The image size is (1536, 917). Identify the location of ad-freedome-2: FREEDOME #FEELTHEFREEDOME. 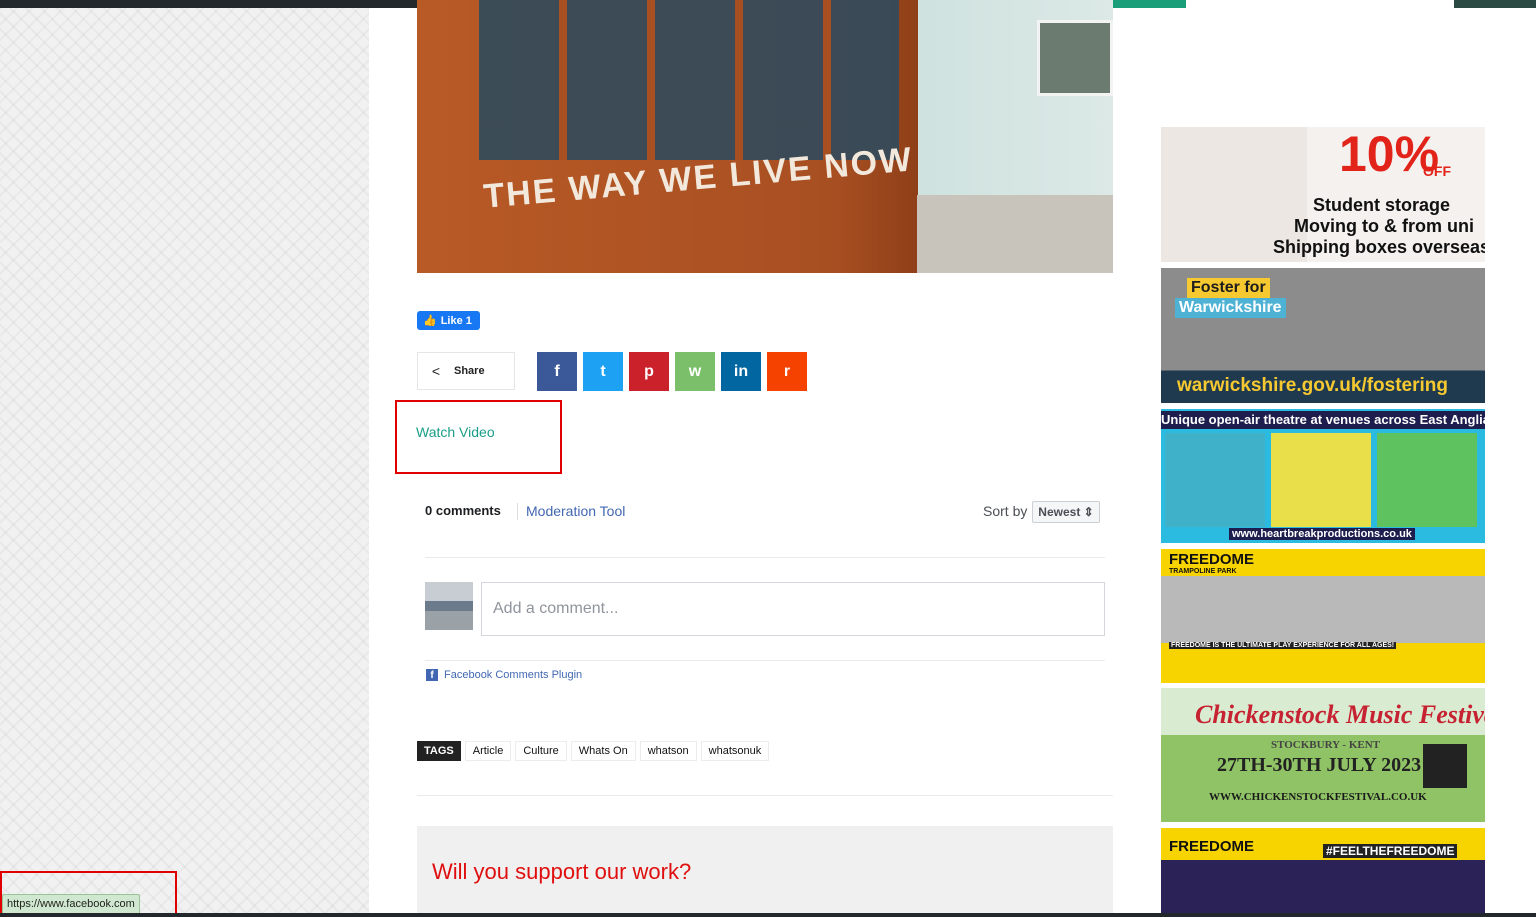
(1323, 872).